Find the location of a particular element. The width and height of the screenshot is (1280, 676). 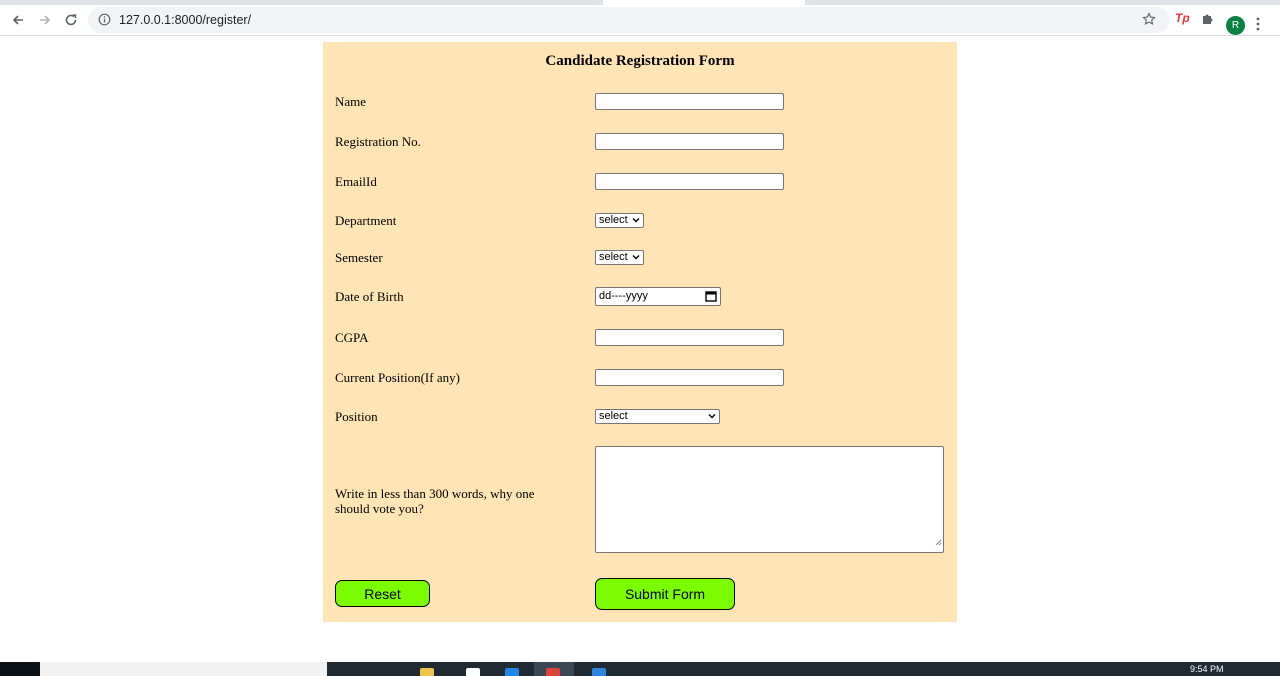

department-select-value: select is located at coordinates (613, 220).